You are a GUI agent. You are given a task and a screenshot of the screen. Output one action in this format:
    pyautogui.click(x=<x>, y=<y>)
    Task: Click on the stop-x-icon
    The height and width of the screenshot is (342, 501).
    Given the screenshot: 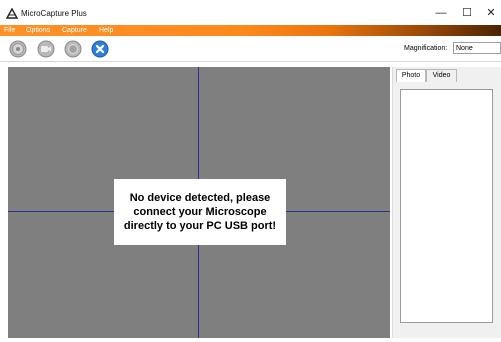 What is the action you would take?
    pyautogui.click(x=100, y=49)
    